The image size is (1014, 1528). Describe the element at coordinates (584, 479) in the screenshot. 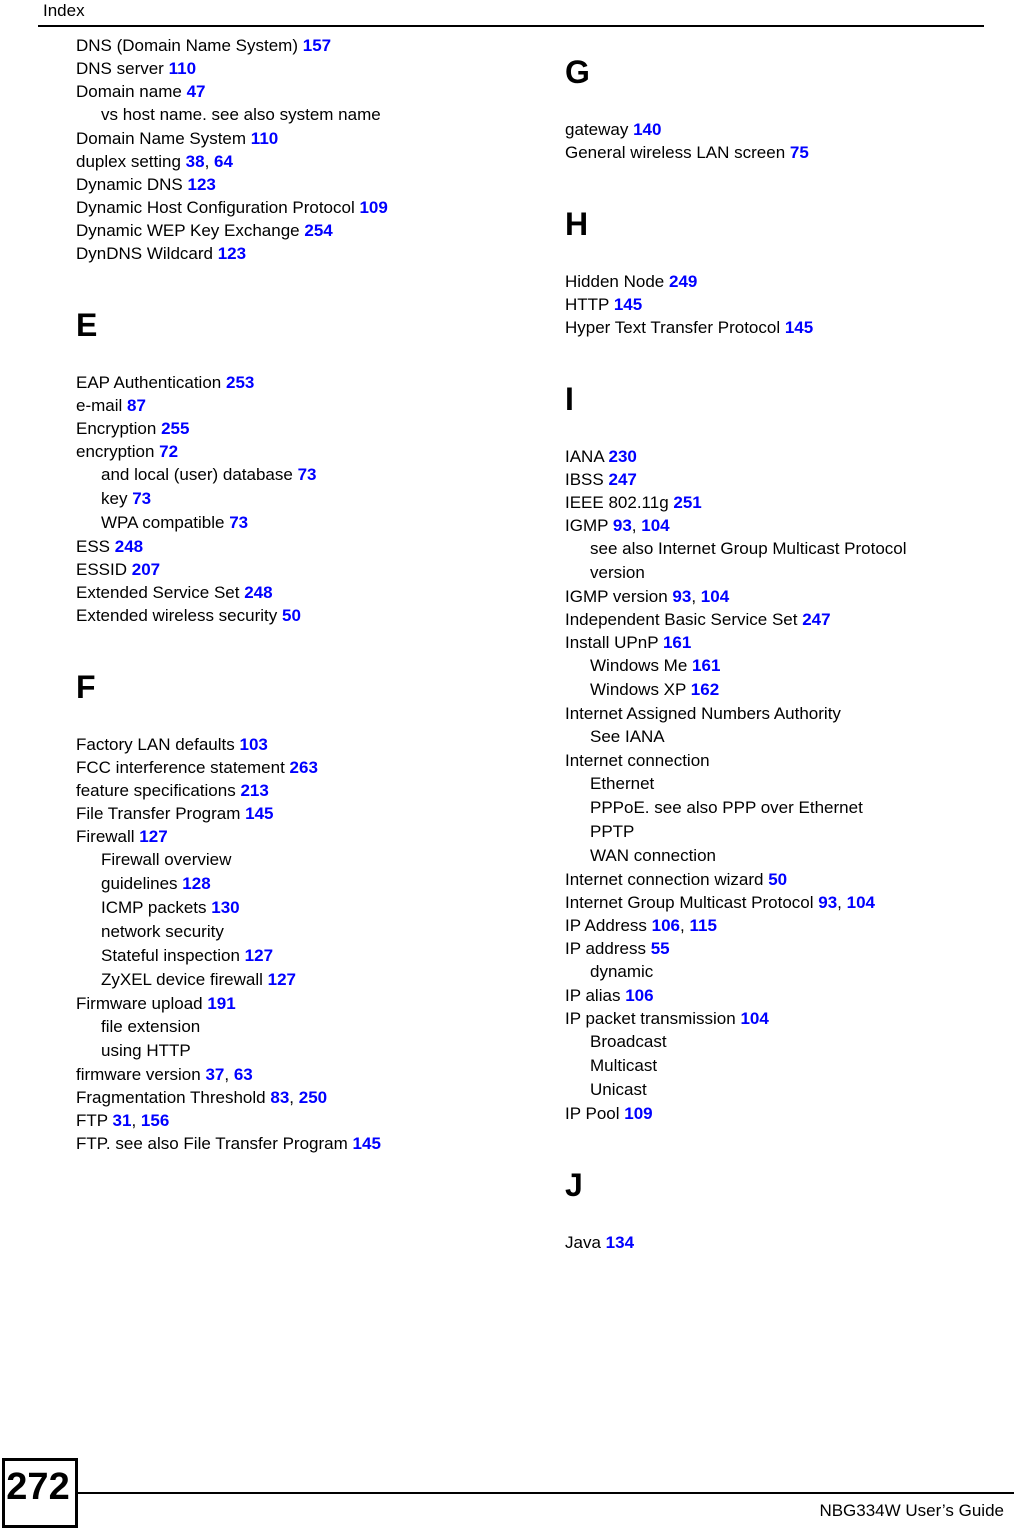

I see `index-entry-label: IBSS` at that location.